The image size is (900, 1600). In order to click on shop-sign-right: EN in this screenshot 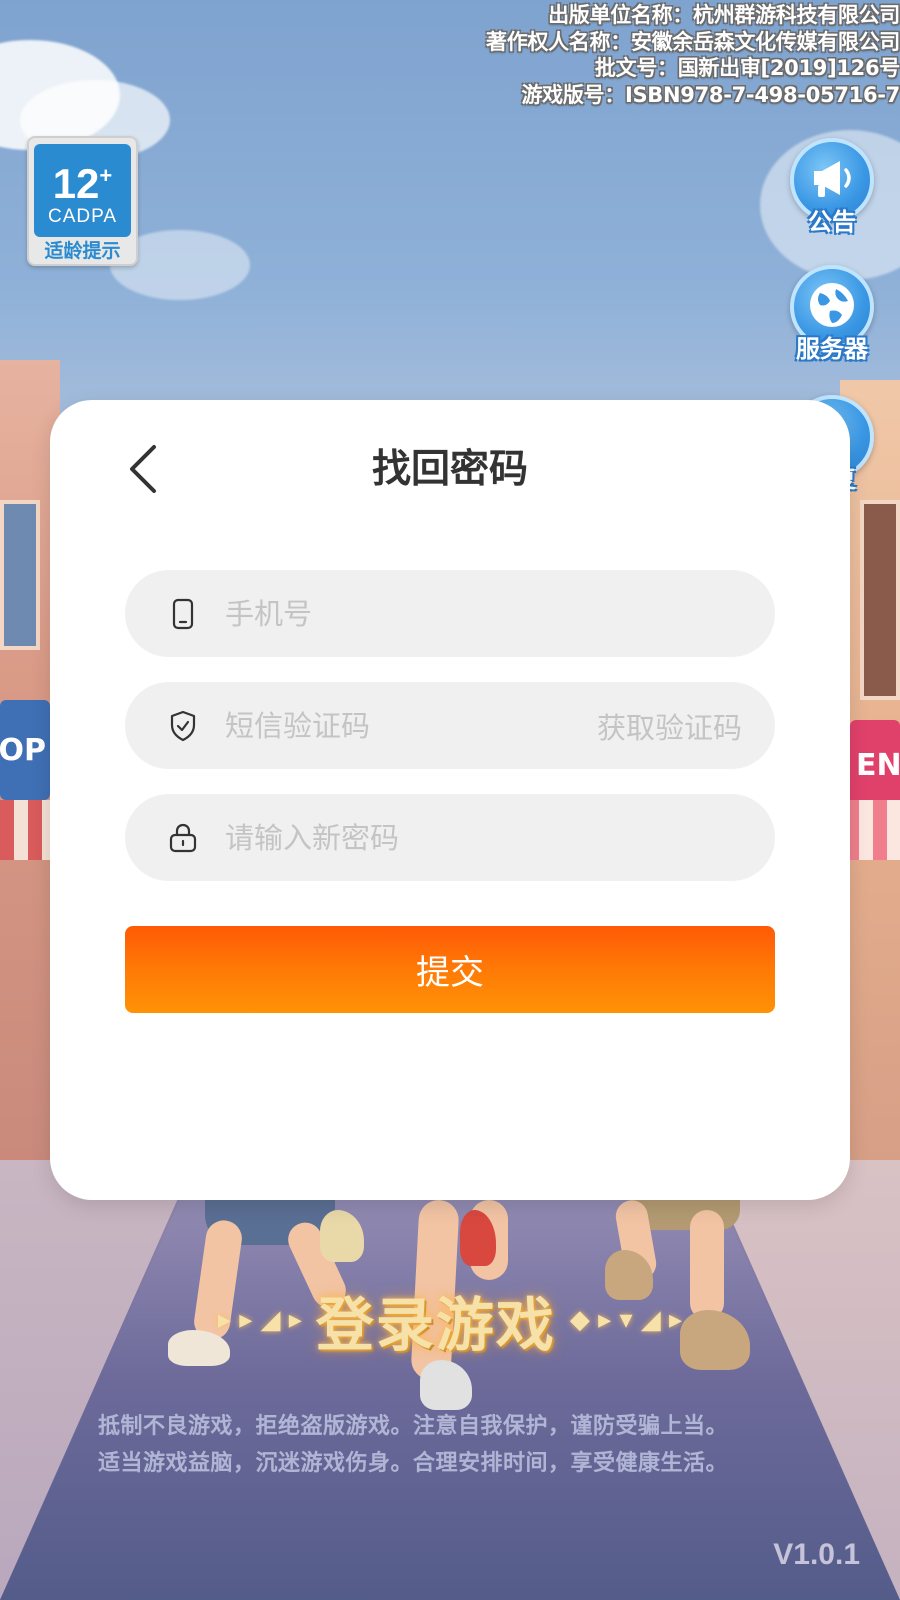, I will do `click(875, 765)`.